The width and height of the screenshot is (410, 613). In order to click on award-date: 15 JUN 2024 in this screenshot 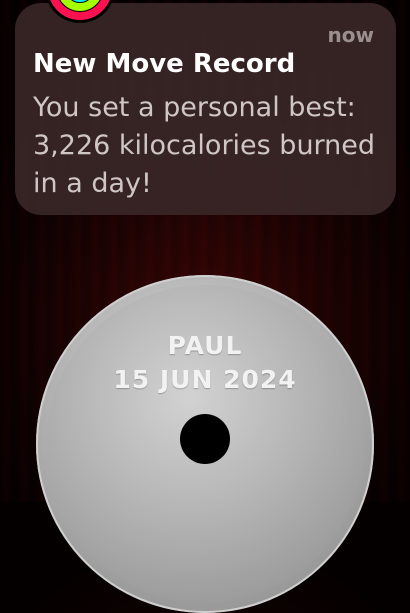, I will do `click(205, 379)`.